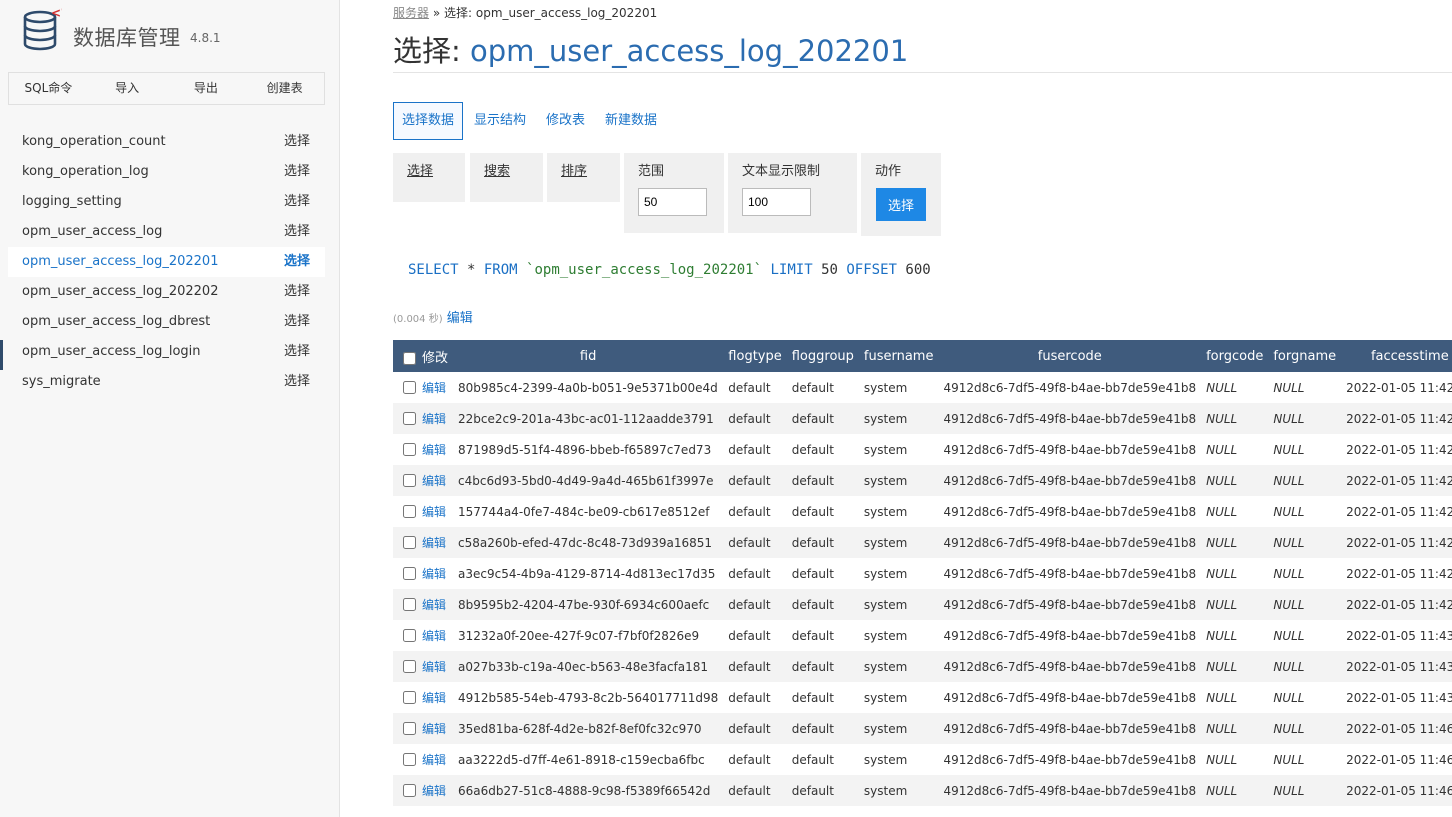 Image resolution: width=1452 pixels, height=817 pixels. Describe the element at coordinates (120, 262) in the screenshot. I see `sidebar-table-name-link: opm_user_access_log_202201` at that location.